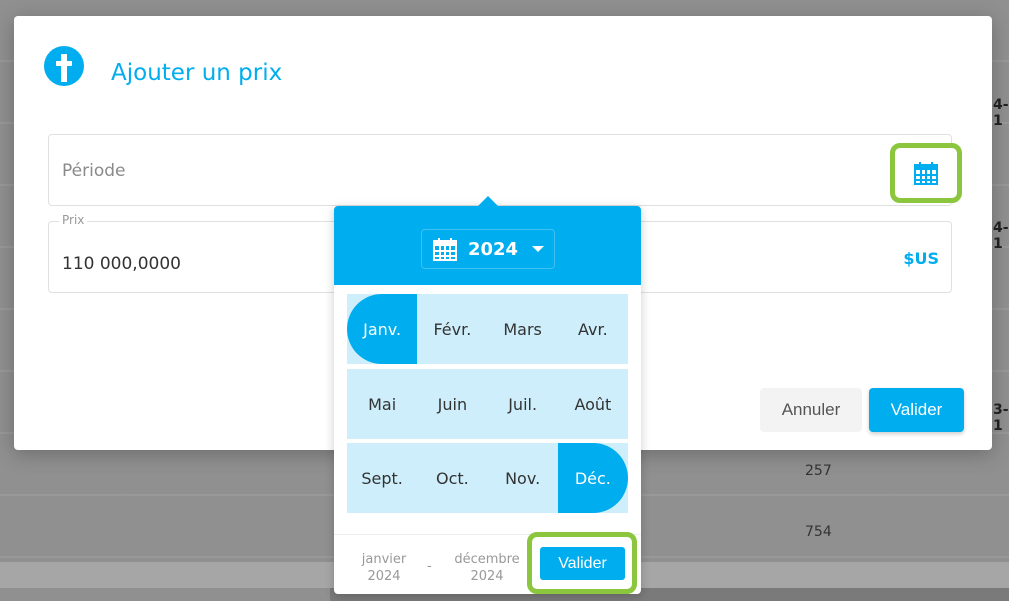 This screenshot has height=601, width=1009. I want to click on month-row: Sept. Oct. Nov. Déc., so click(487, 478).